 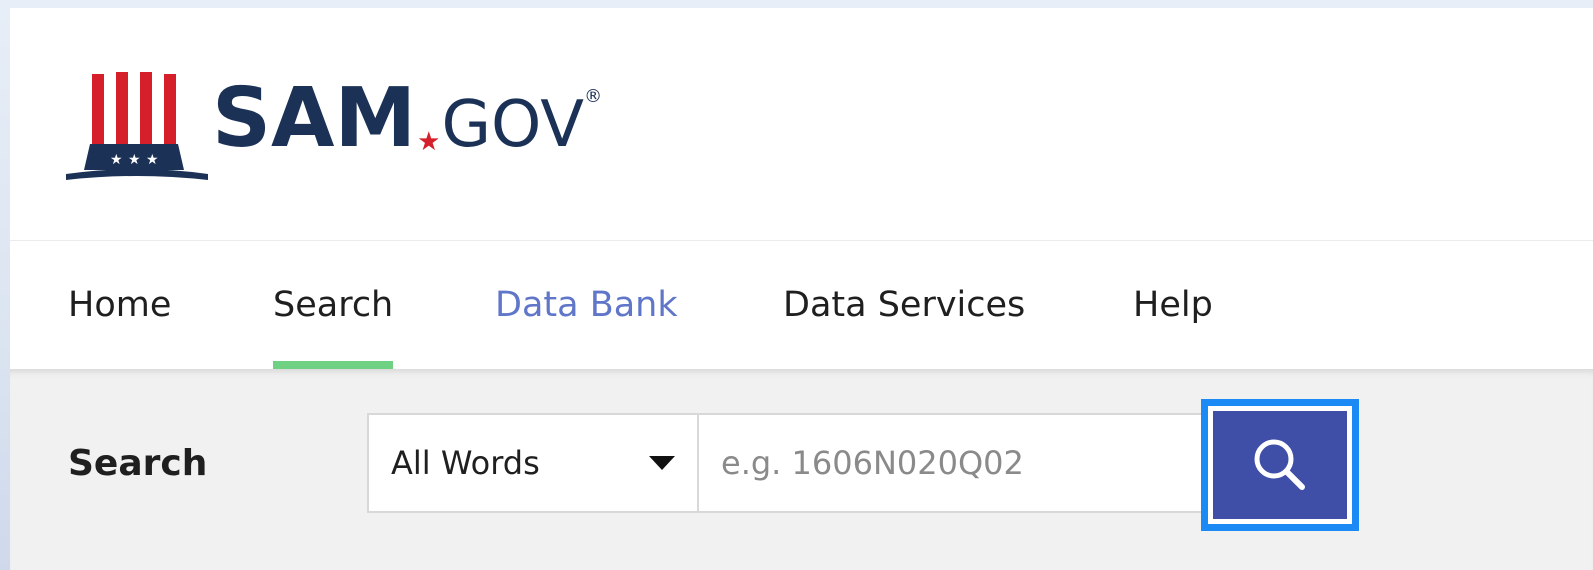 I want to click on search-type-dropdown: All Words, so click(x=533, y=463).